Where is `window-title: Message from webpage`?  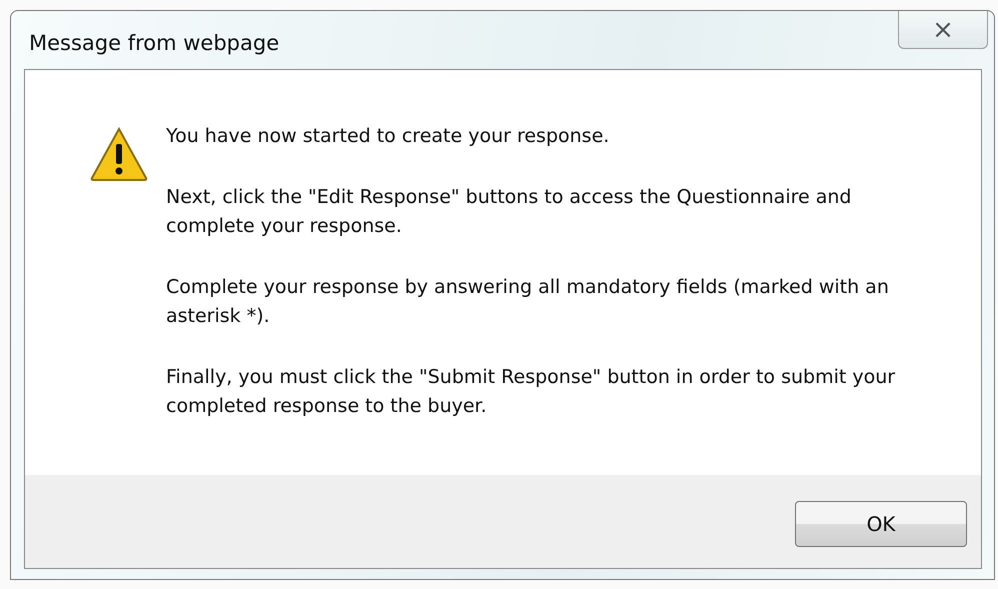 window-title: Message from webpage is located at coordinates (154, 43).